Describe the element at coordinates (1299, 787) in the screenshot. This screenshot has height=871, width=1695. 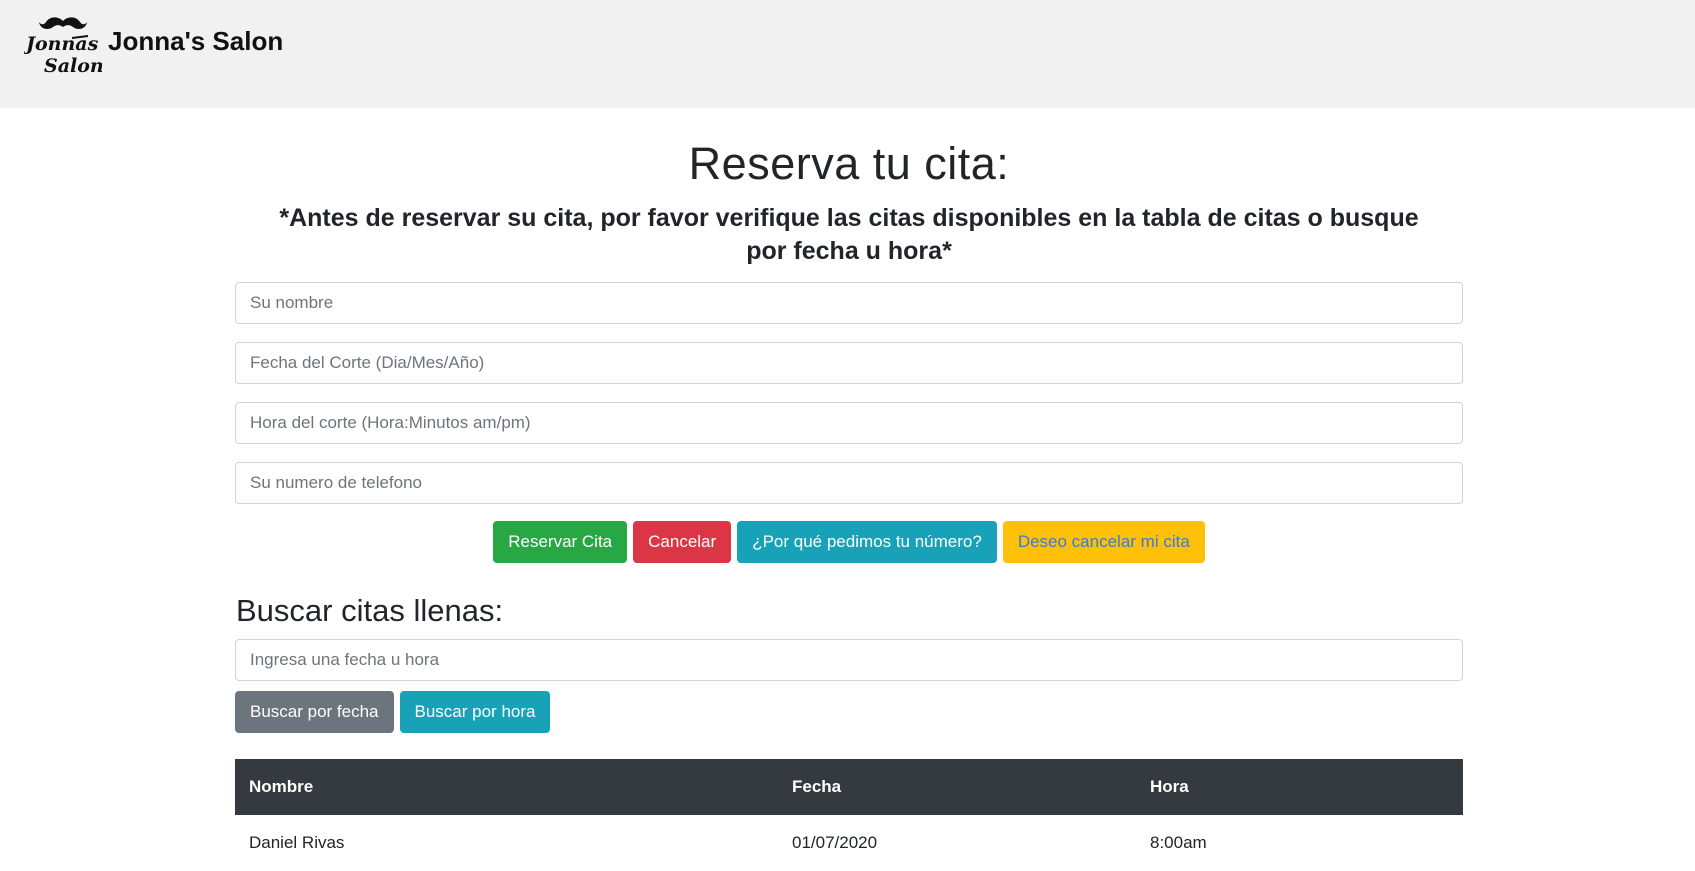
I see `column-header-time: Hora` at that location.